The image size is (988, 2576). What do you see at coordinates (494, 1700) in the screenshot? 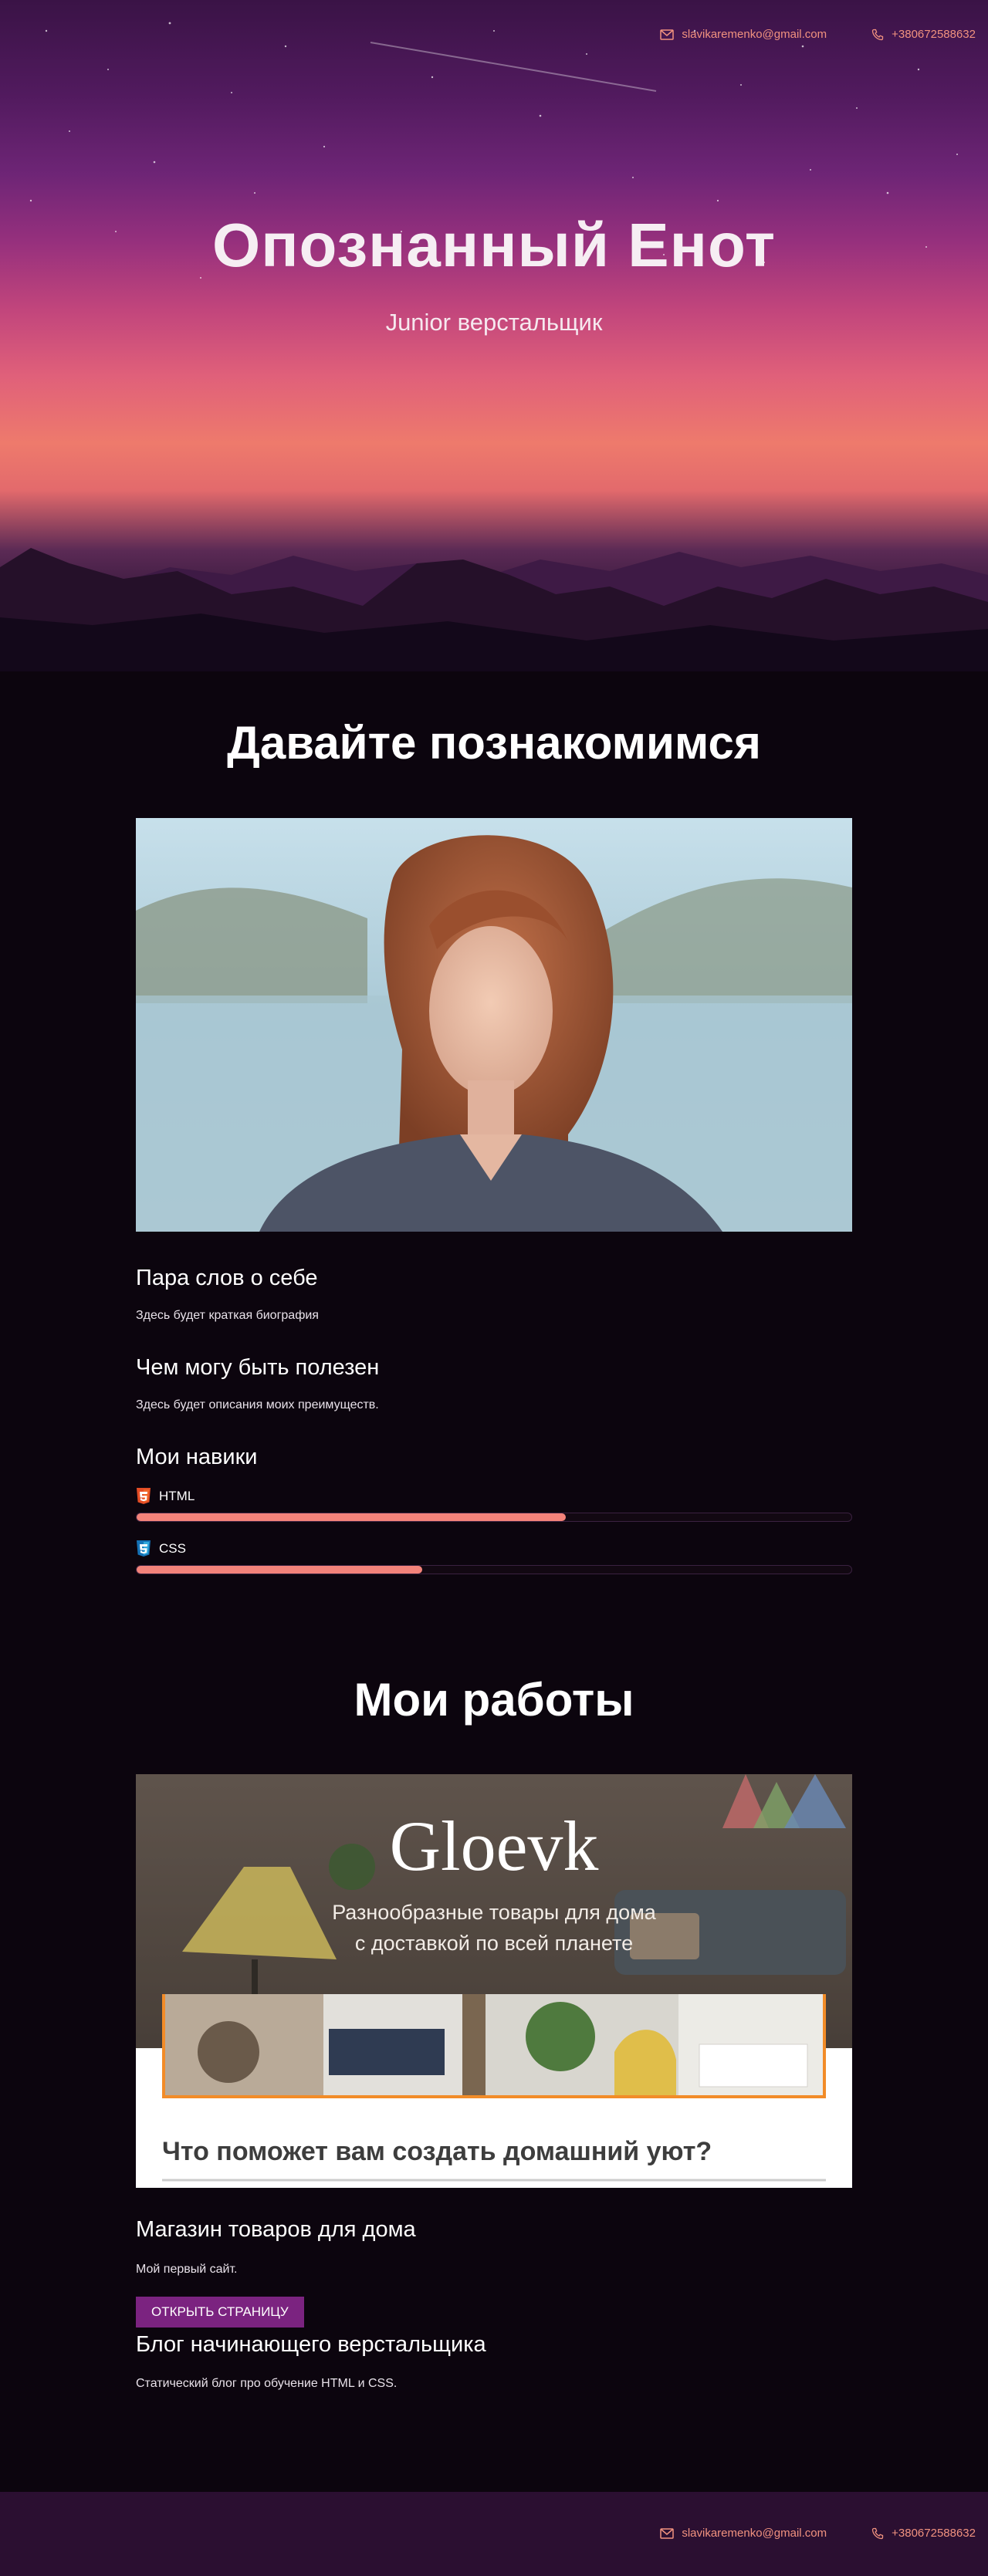
I see `works-title: Мои работы` at bounding box center [494, 1700].